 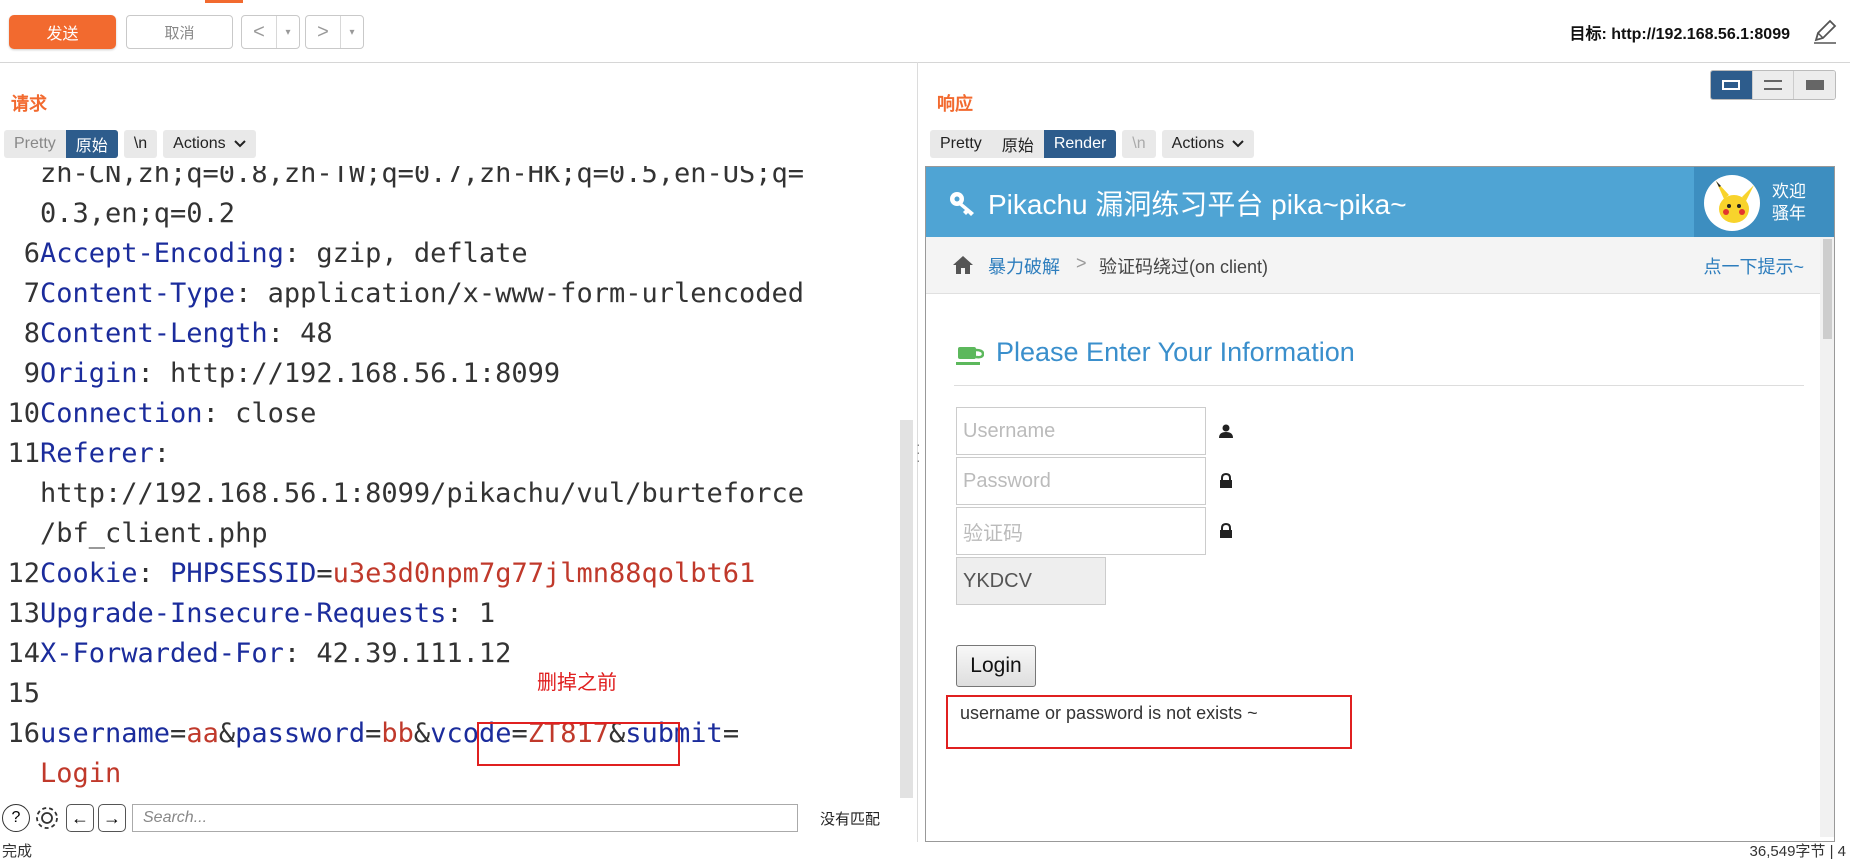 I want to click on editor-line: 10Connection: close, so click(x=158, y=414).